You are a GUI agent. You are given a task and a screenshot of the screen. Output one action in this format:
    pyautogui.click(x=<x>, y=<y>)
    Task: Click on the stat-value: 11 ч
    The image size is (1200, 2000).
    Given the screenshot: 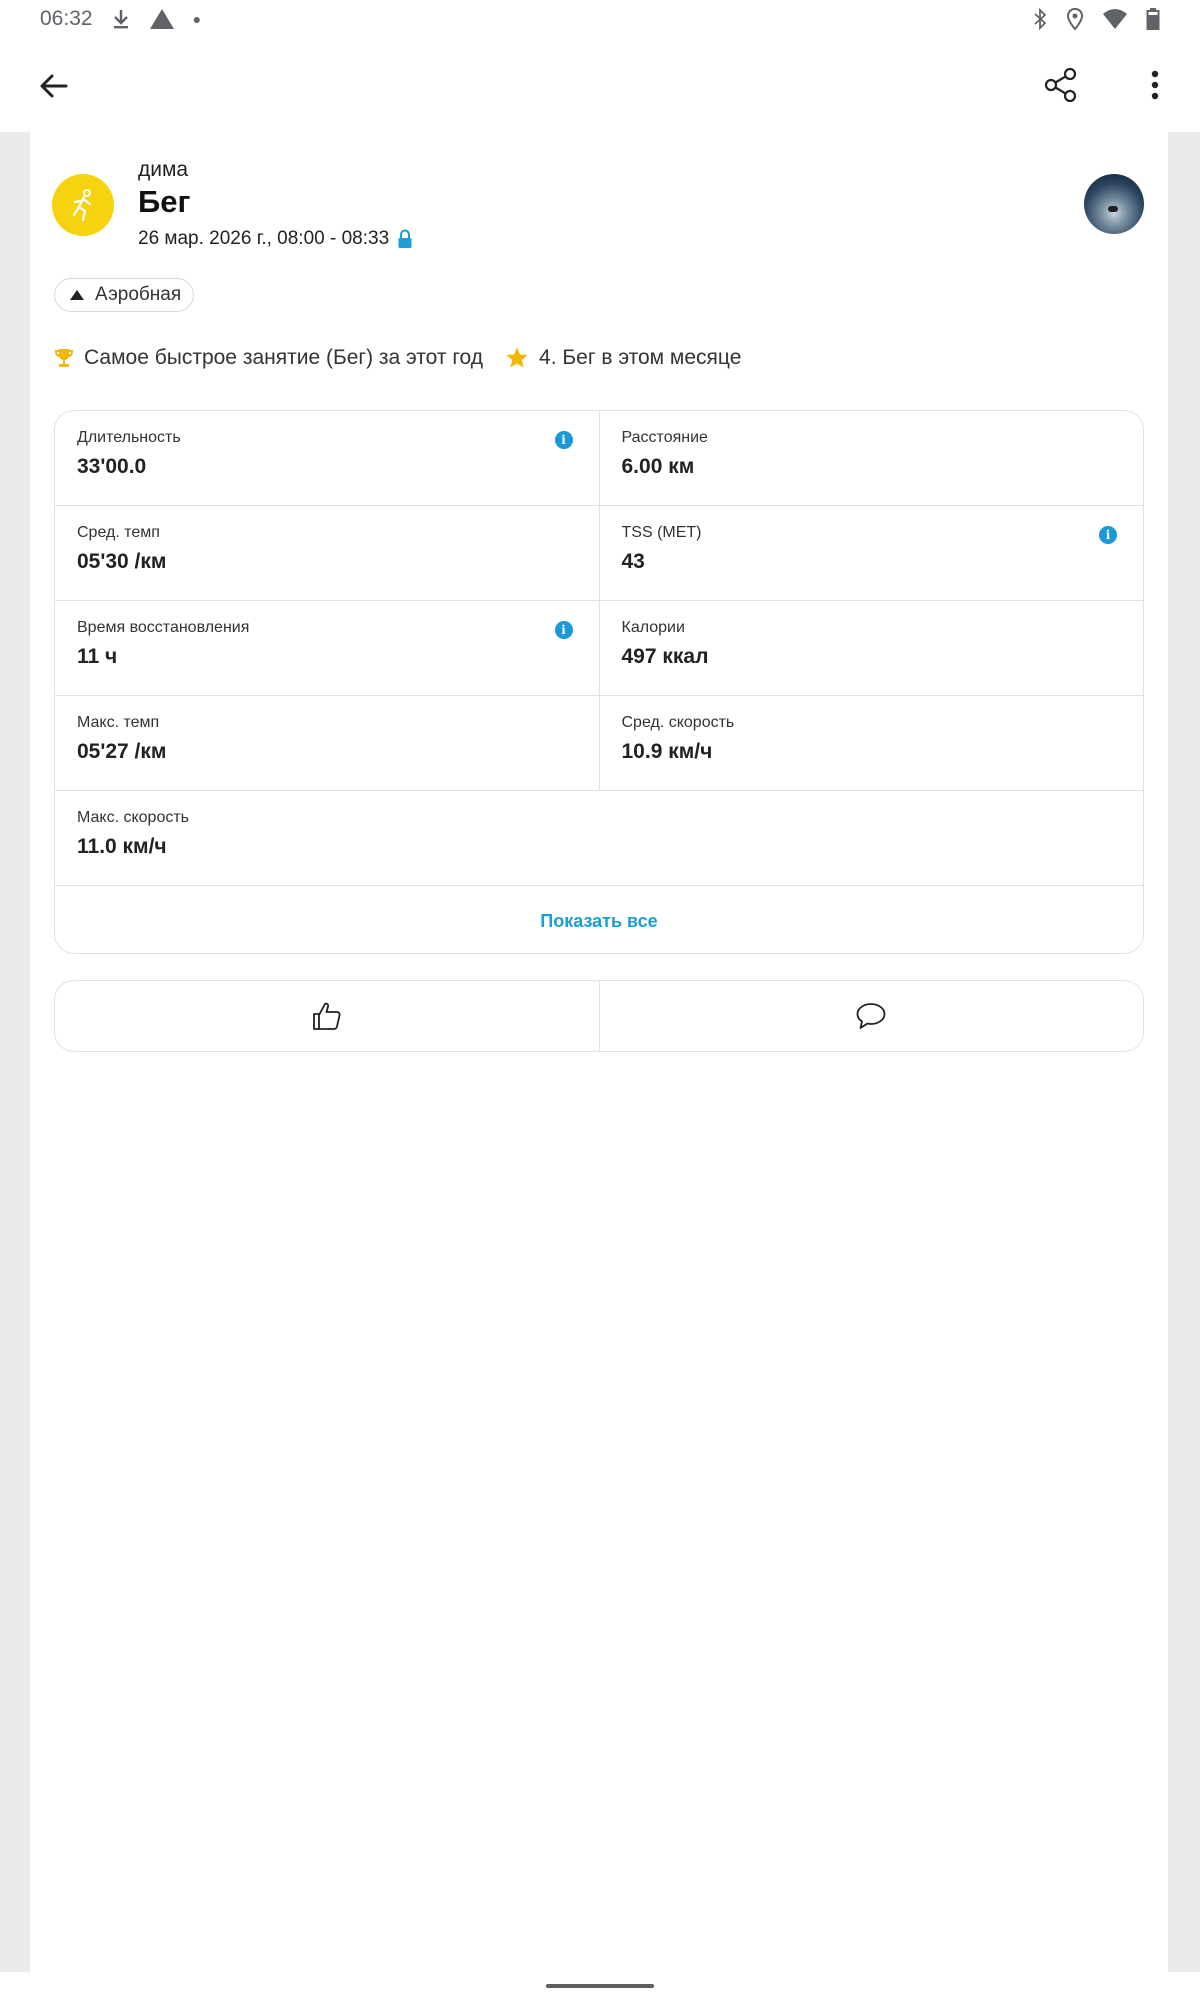 What is the action you would take?
    pyautogui.click(x=97, y=656)
    